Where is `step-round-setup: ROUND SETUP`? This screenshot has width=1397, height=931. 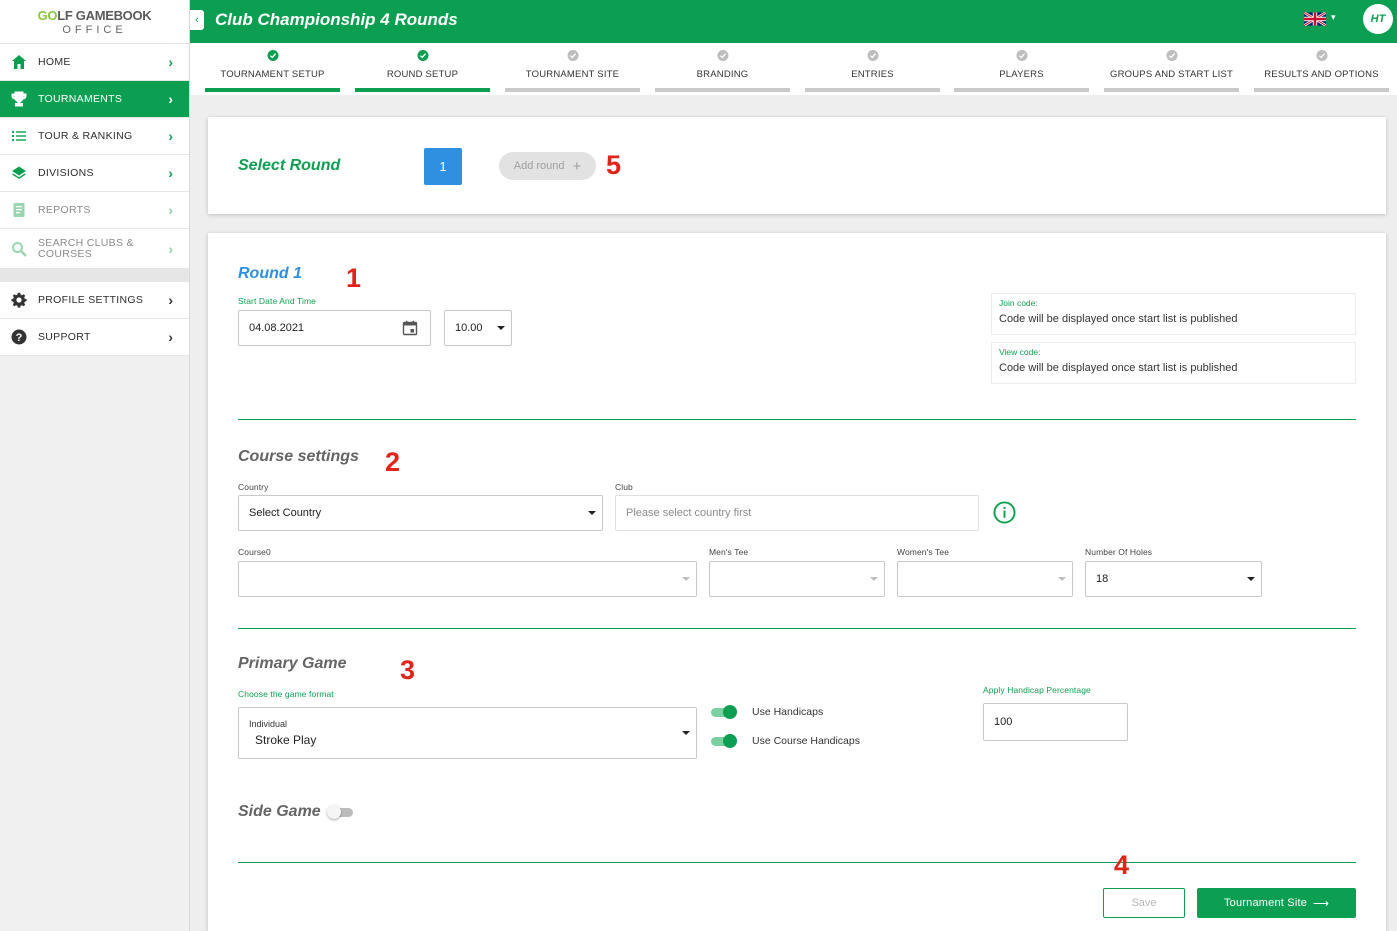
step-round-setup: ROUND SETUP is located at coordinates (422, 69).